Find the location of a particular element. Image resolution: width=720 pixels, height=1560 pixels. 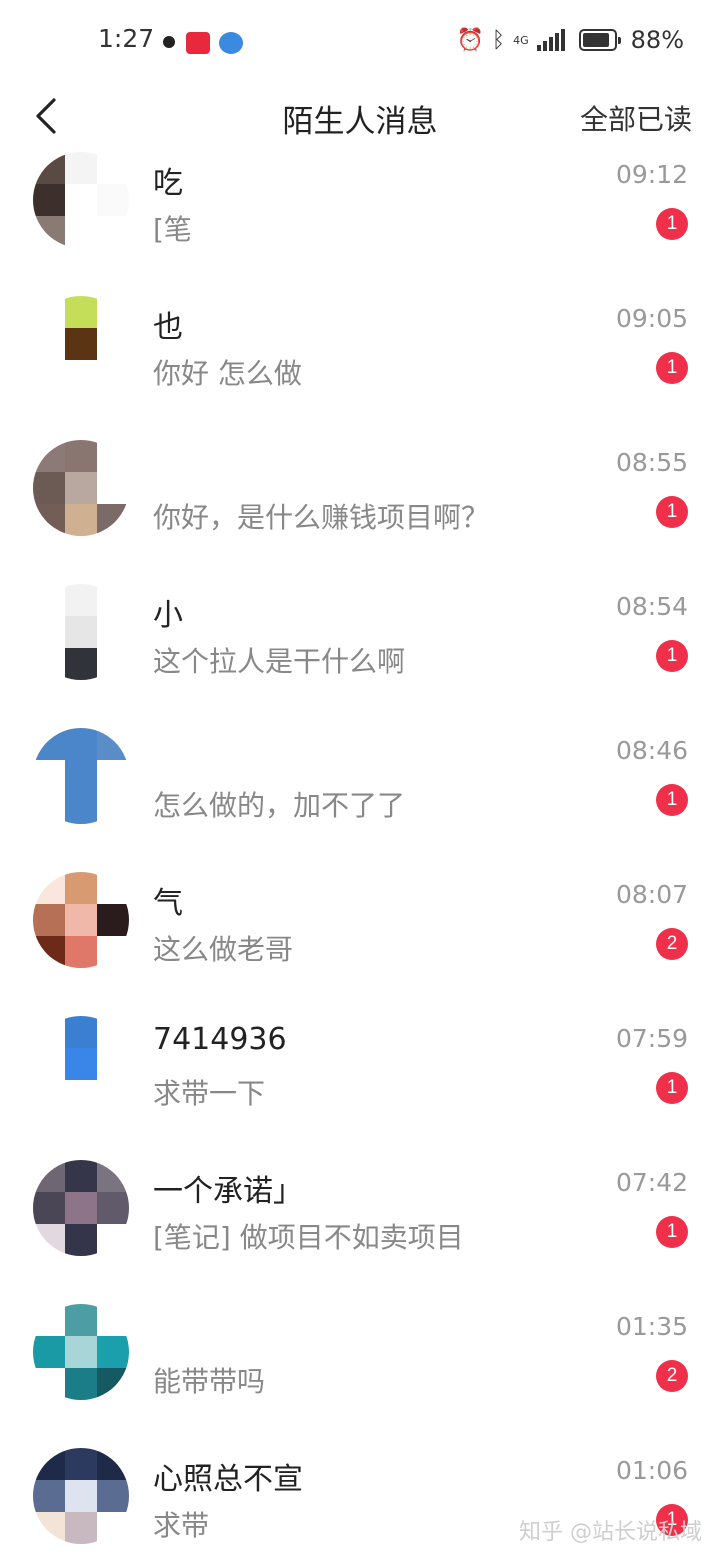

browser-icon is located at coordinates (231, 43).